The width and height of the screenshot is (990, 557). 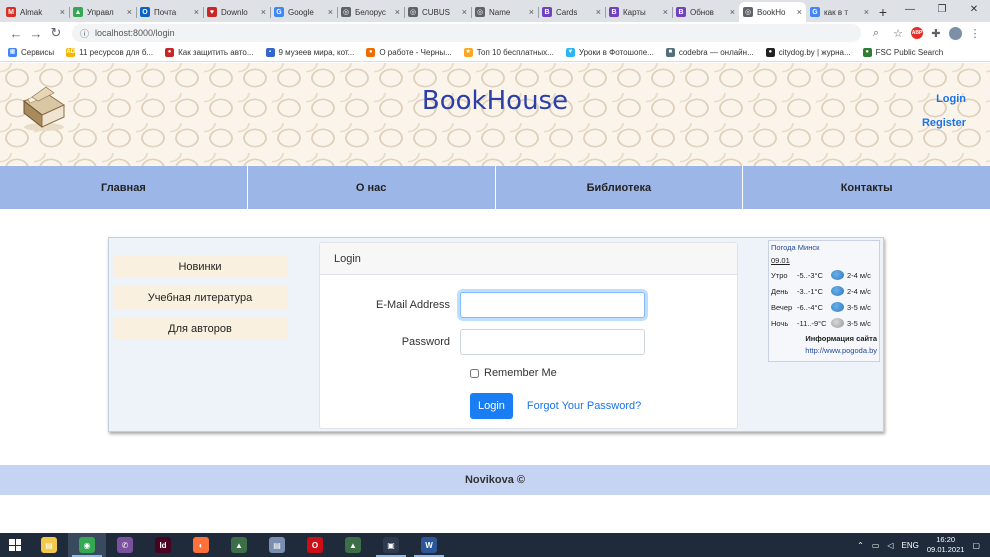 I want to click on browser-tab: ◎ Белорус ×, so click(x=370, y=12).